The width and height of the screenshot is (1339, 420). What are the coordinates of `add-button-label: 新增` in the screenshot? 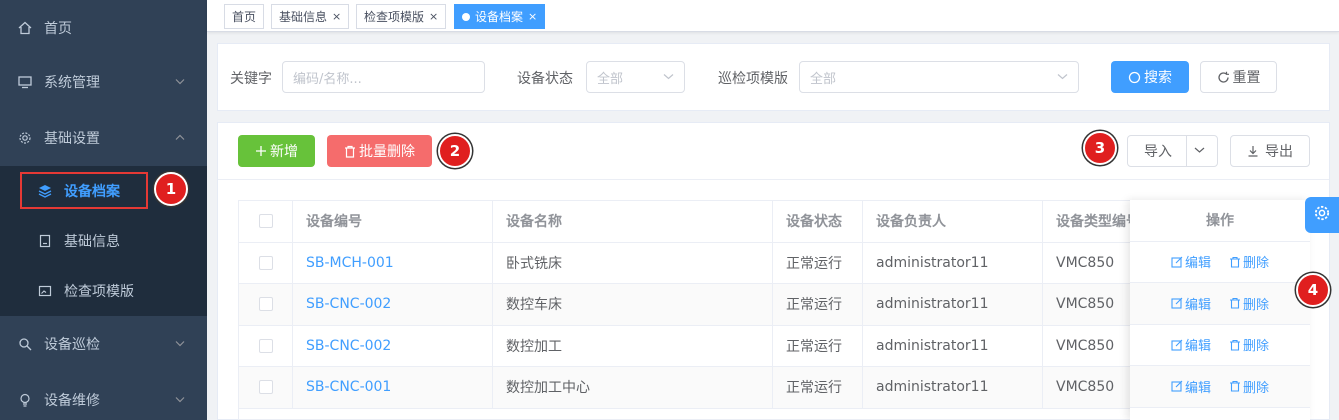 It's located at (284, 152).